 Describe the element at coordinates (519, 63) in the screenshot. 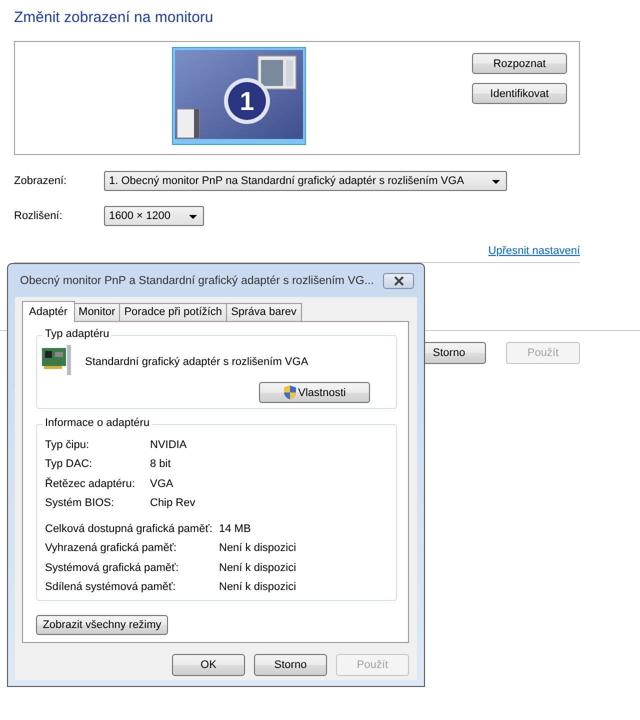

I see `button: Rozpoznat` at that location.